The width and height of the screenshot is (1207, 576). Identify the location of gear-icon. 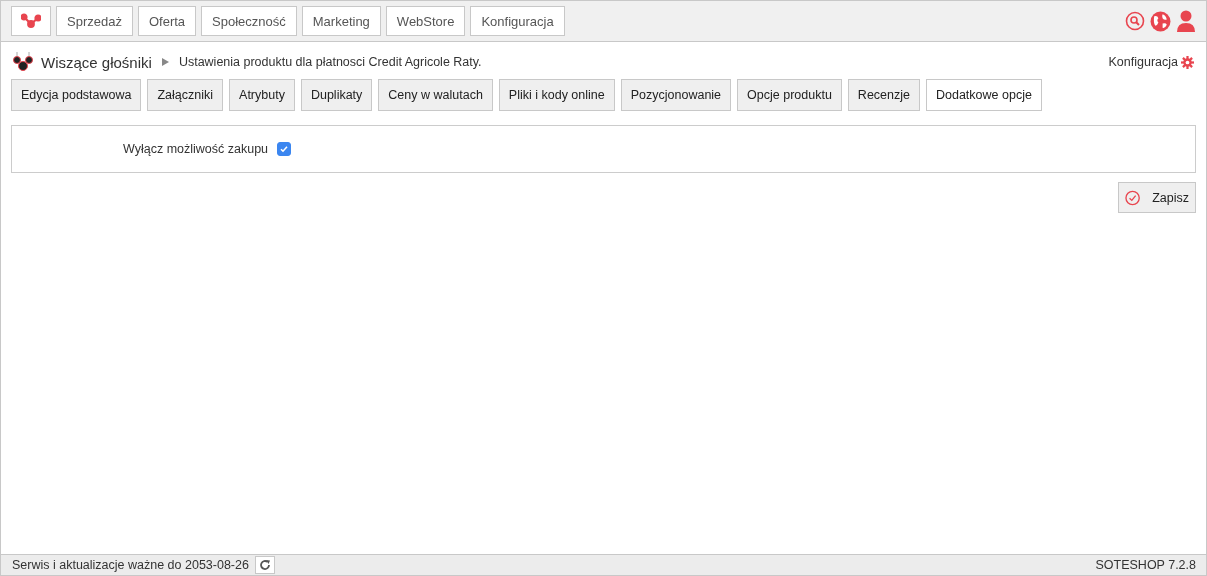
(1187, 62).